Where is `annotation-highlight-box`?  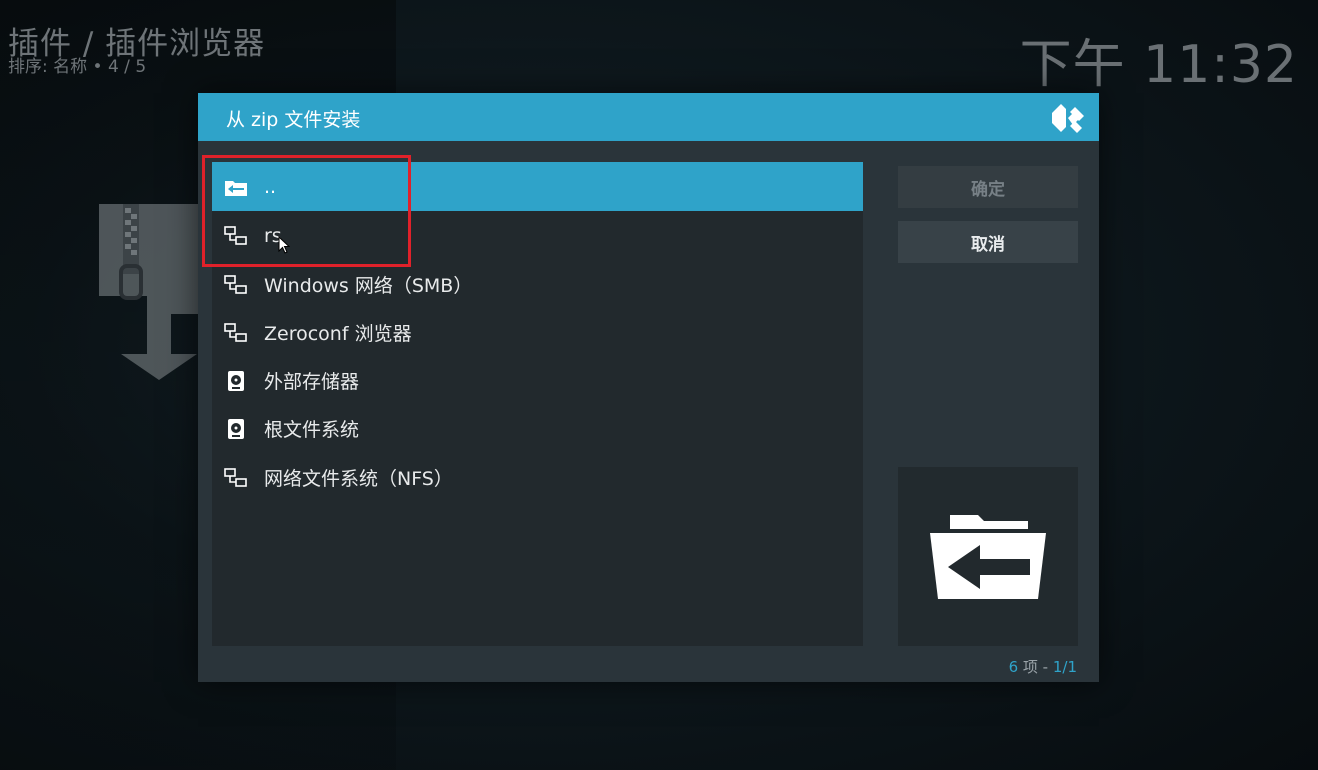
annotation-highlight-box is located at coordinates (306, 211).